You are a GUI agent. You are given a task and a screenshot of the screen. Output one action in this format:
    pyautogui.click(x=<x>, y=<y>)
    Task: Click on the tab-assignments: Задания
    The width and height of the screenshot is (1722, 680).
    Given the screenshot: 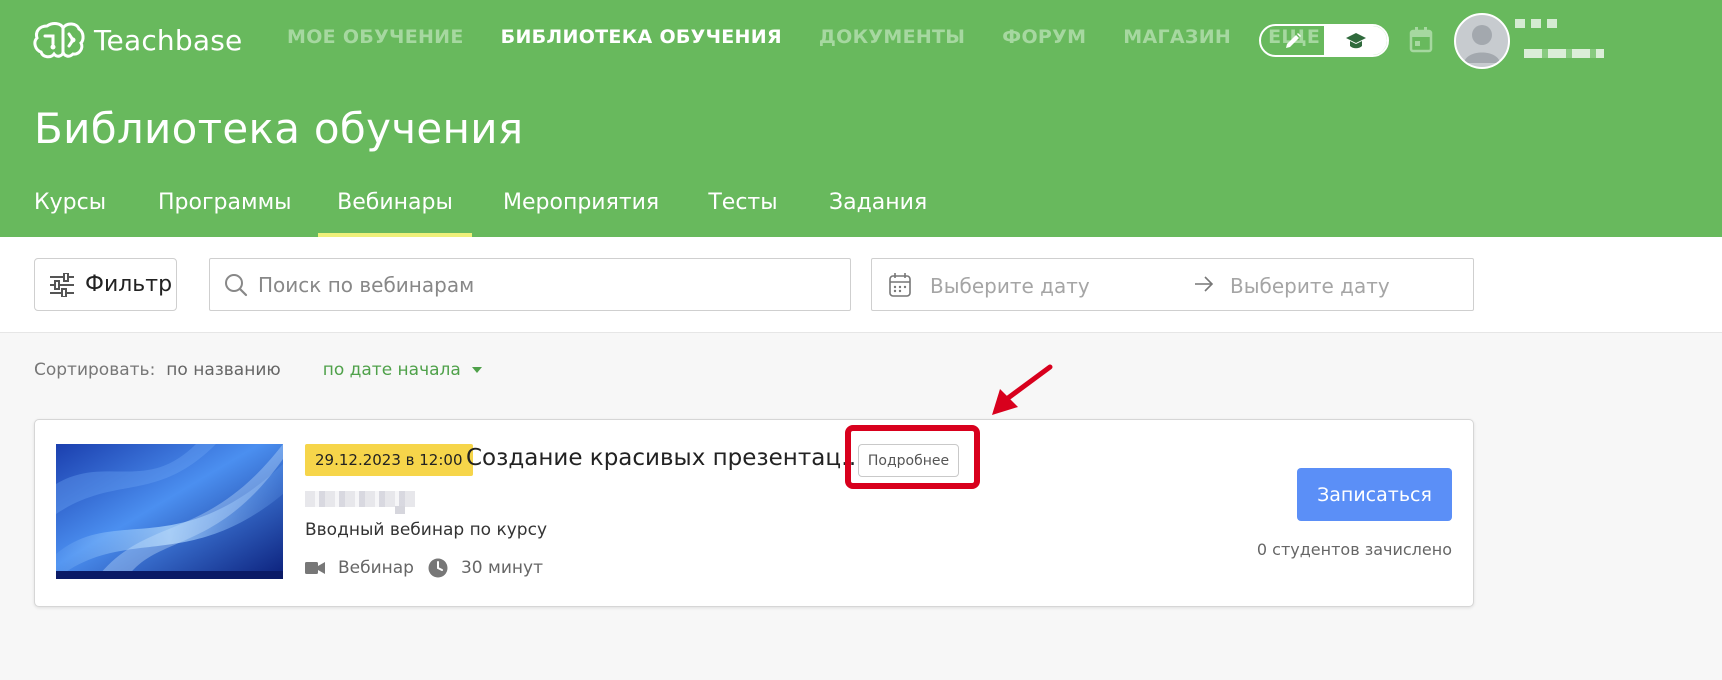 What is the action you would take?
    pyautogui.click(x=878, y=213)
    